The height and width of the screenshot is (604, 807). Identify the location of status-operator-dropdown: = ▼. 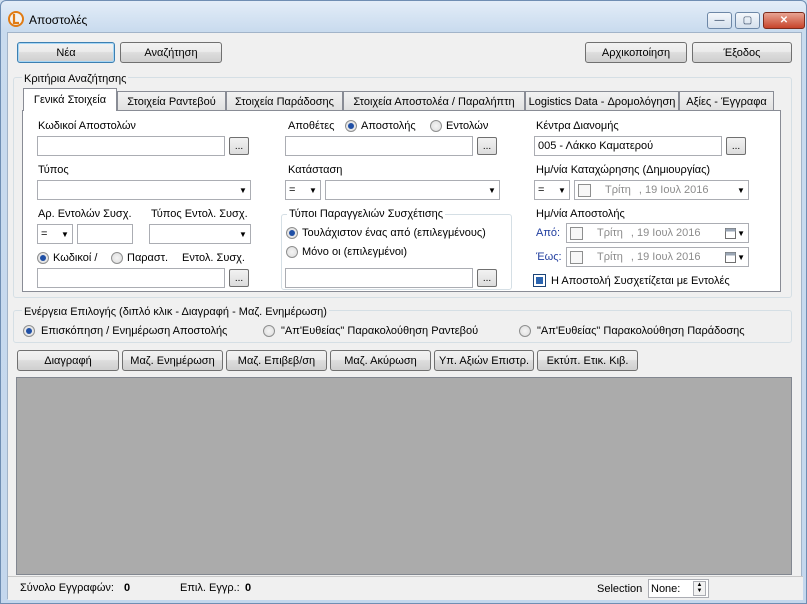
(303, 190).